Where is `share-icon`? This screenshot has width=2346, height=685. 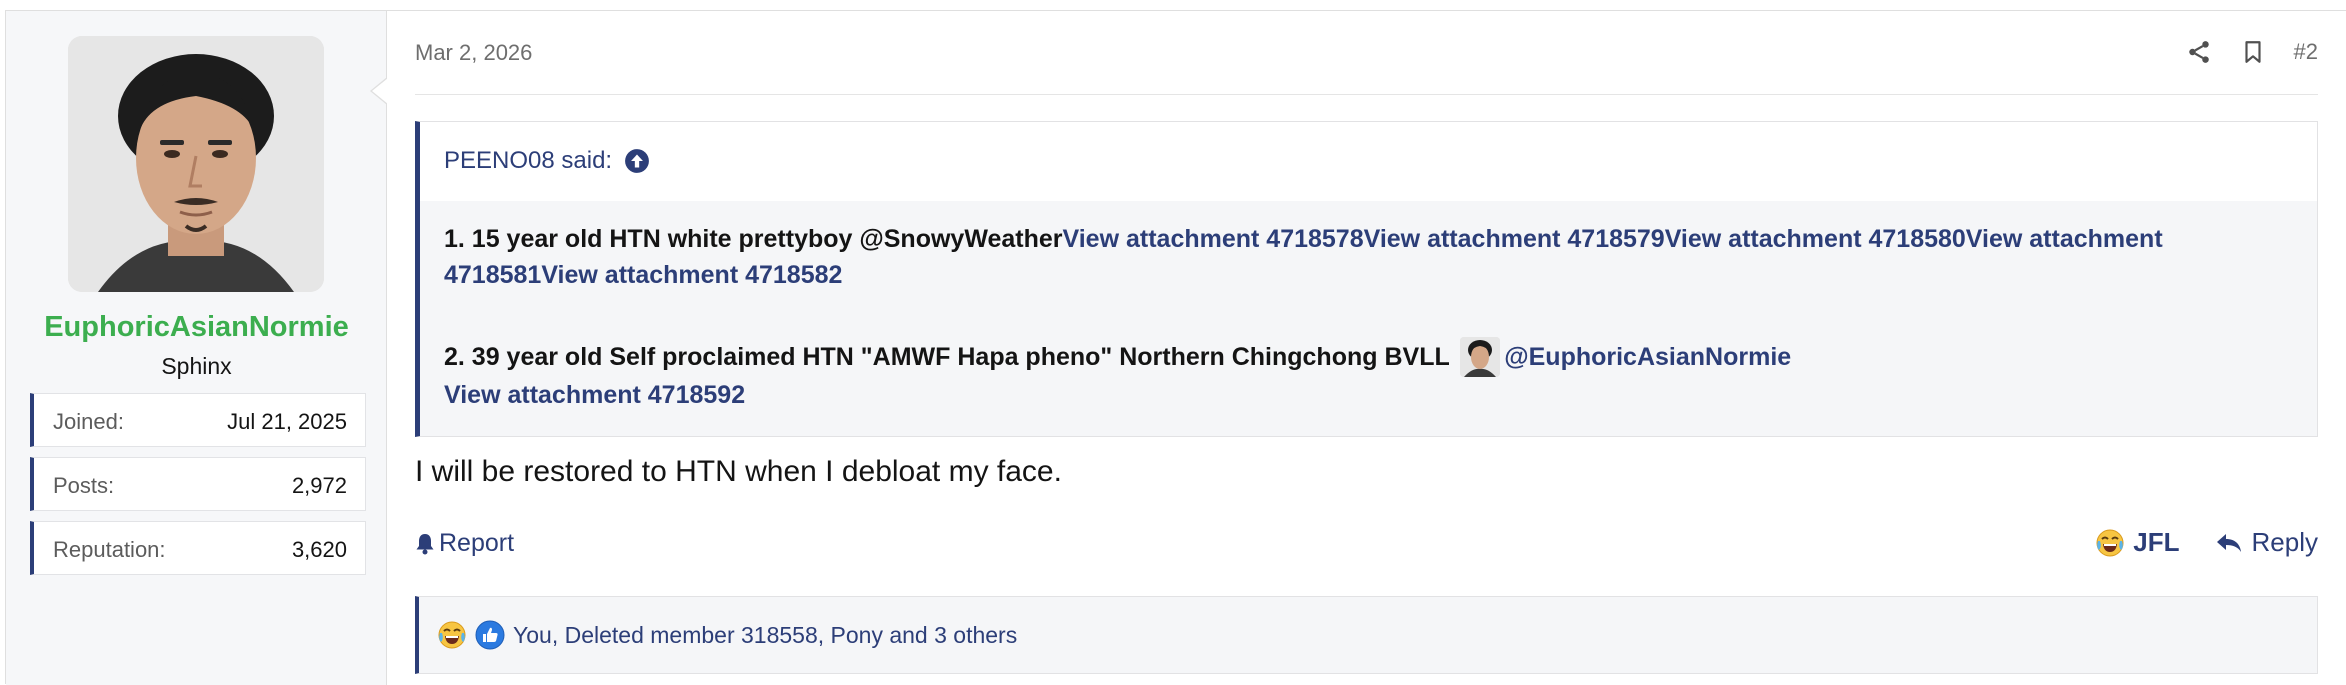
share-icon is located at coordinates (2199, 52).